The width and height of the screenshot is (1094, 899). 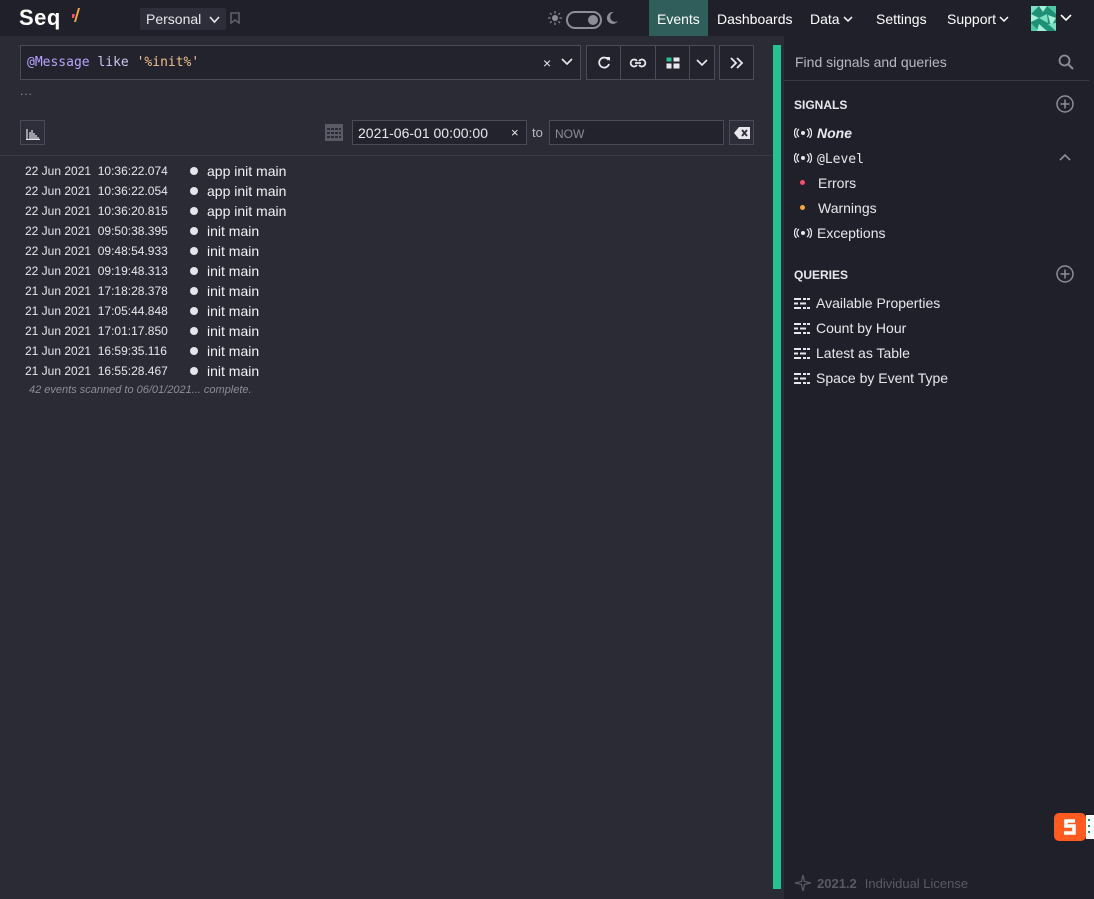 I want to click on event-time: 10:36:22.054, so click(x=132, y=191).